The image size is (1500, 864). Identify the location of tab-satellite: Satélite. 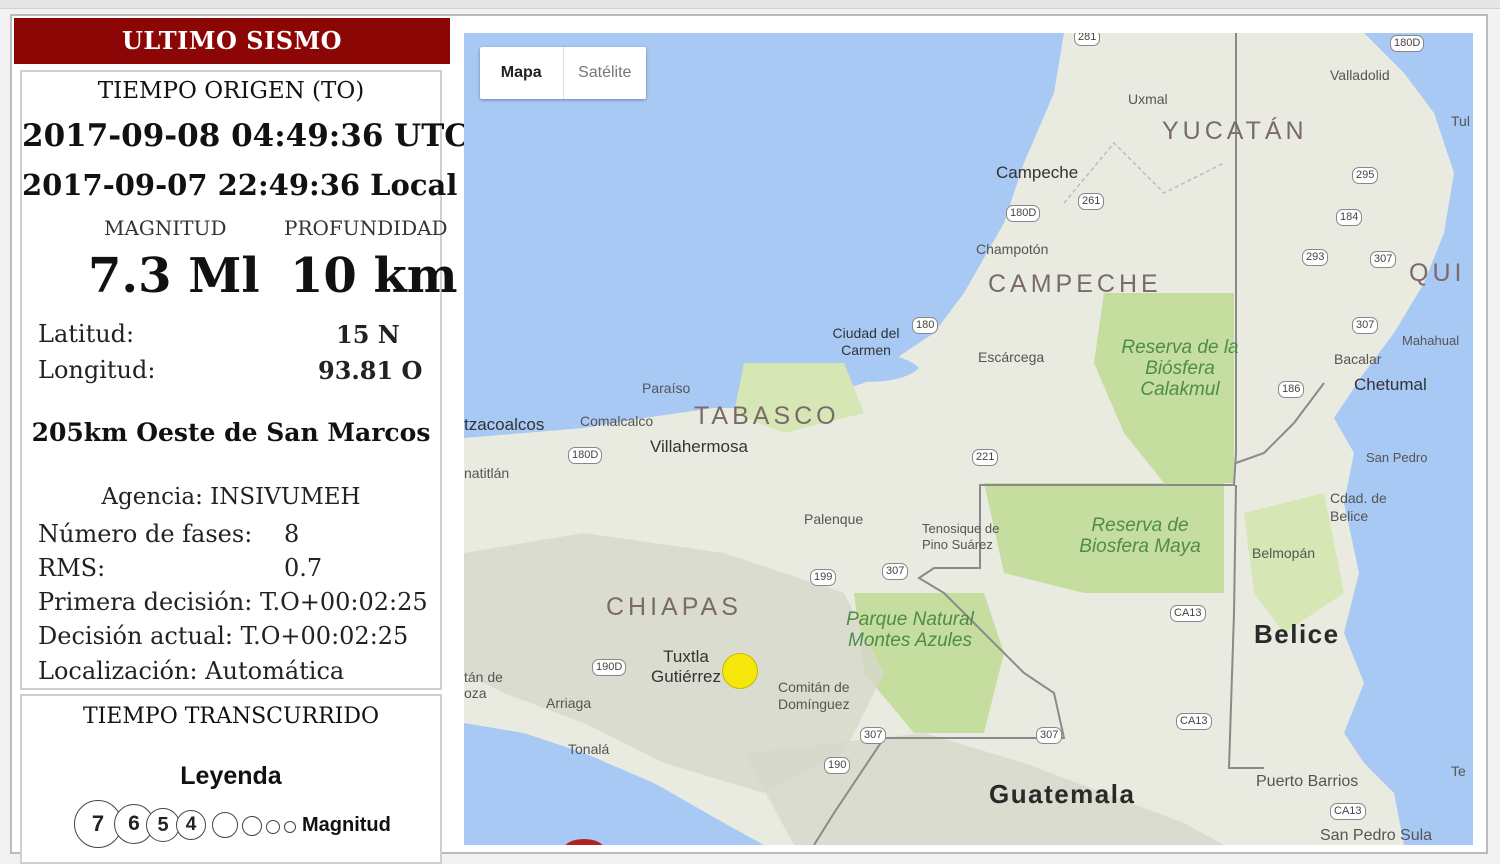
(605, 73).